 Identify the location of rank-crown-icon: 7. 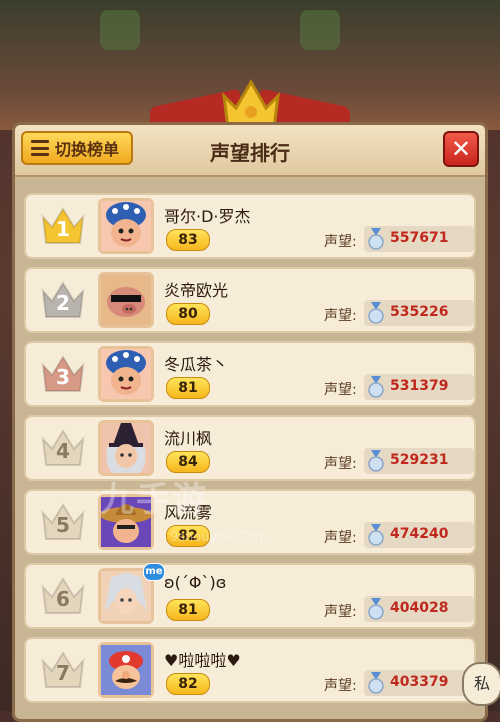
(63, 670).